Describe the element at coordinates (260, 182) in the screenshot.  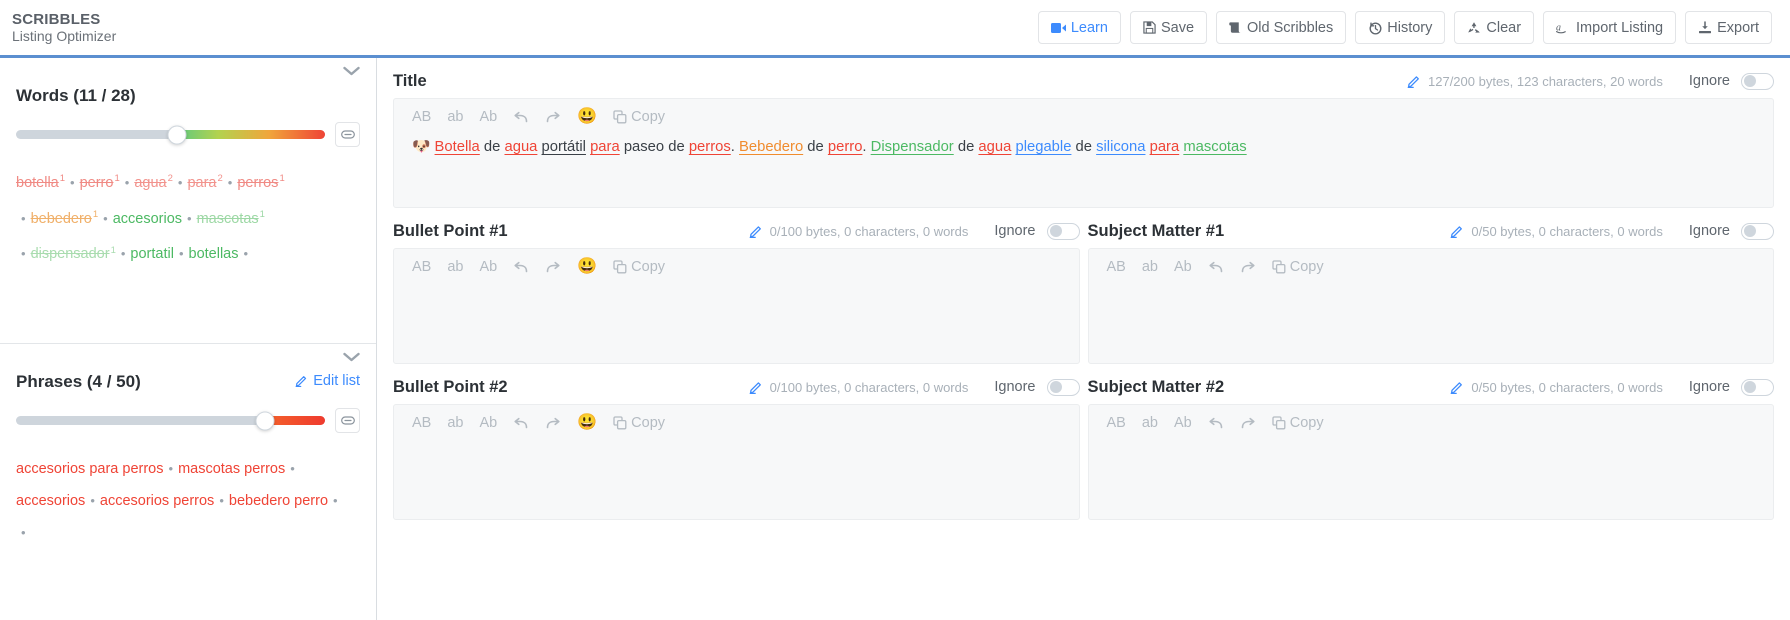
I see `keyword-chip: perros1` at that location.